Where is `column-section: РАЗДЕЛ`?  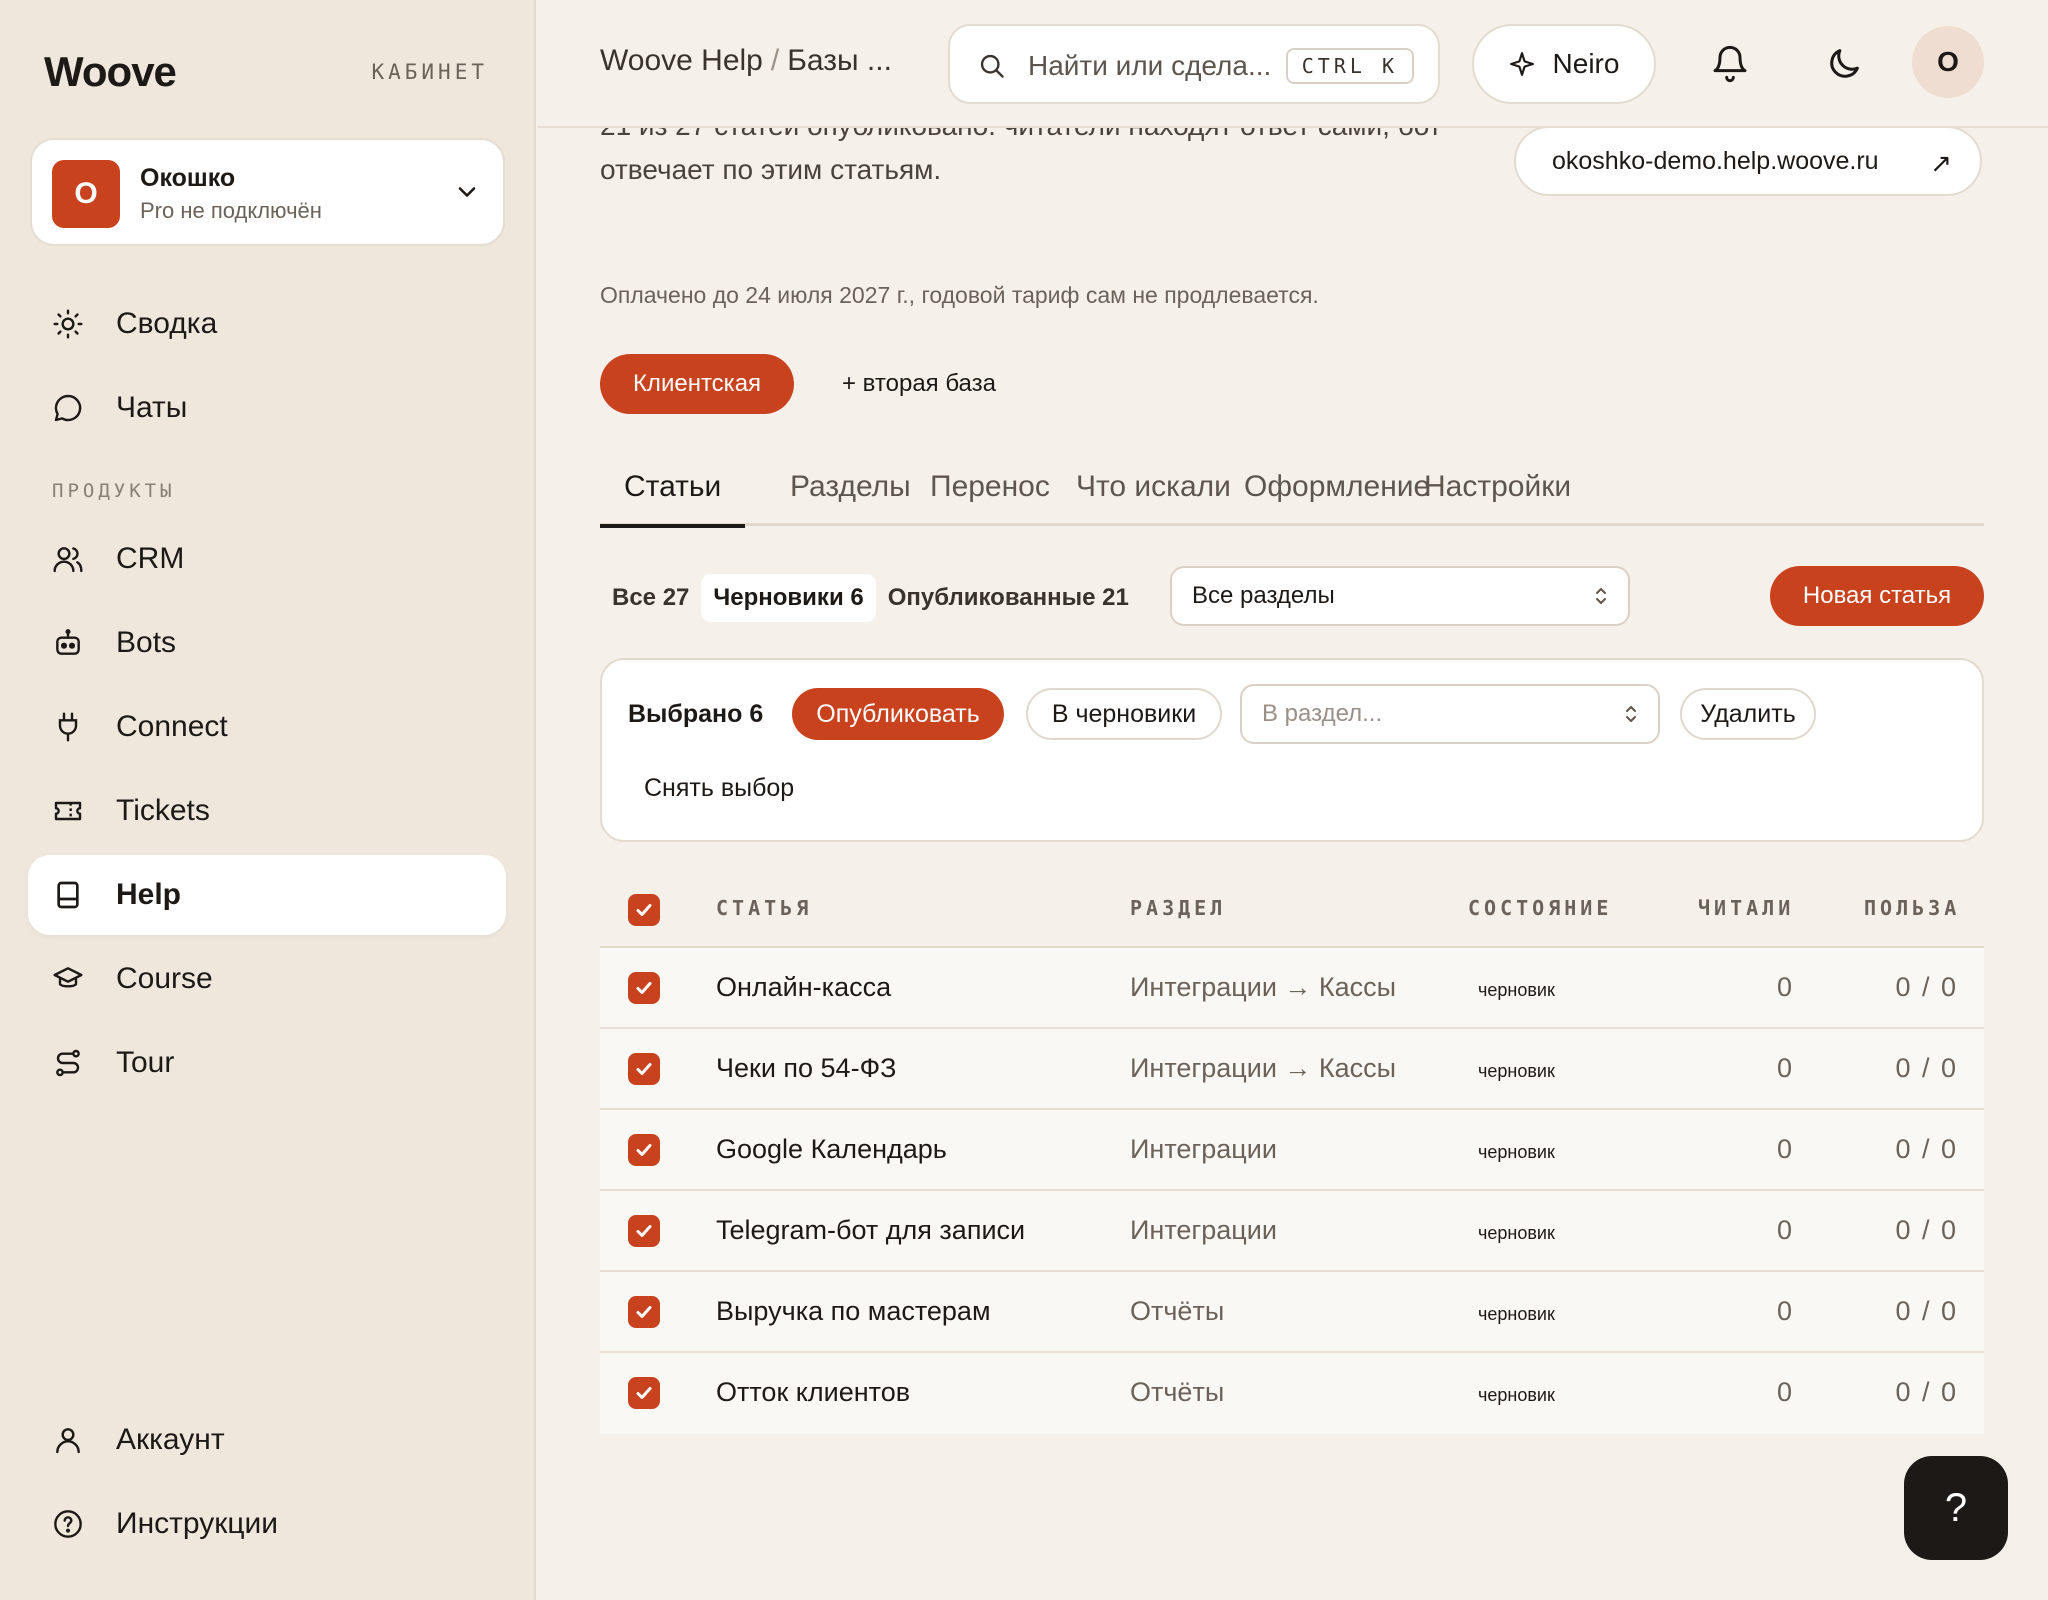 column-section: РАЗДЕЛ is located at coordinates (1178, 908).